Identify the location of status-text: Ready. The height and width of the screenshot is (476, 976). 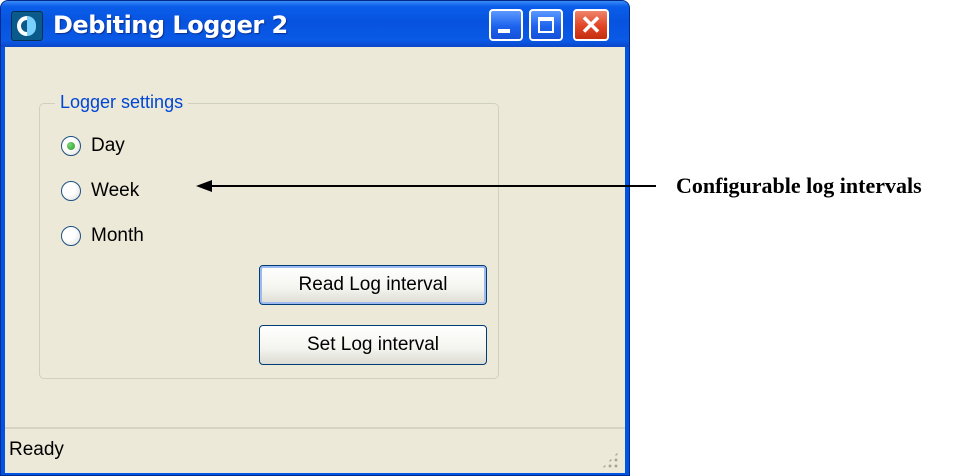
(36, 449).